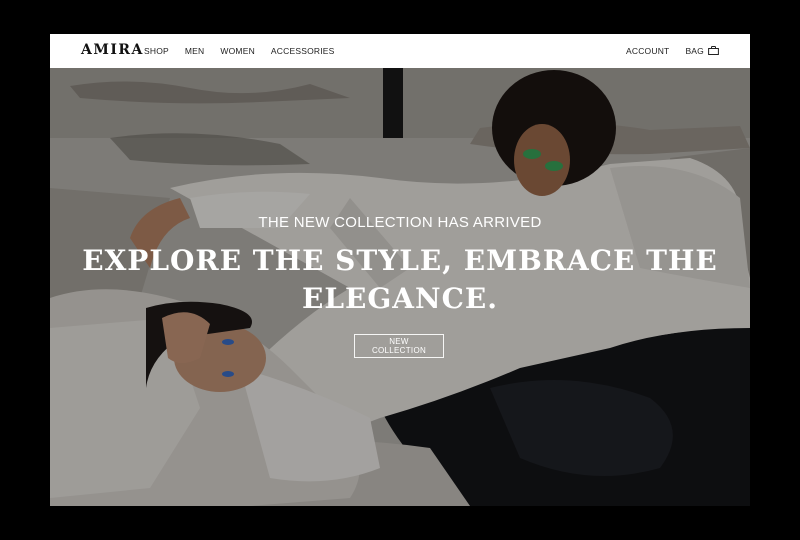 The width and height of the screenshot is (800, 540). I want to click on bag-label: BAG, so click(694, 51).